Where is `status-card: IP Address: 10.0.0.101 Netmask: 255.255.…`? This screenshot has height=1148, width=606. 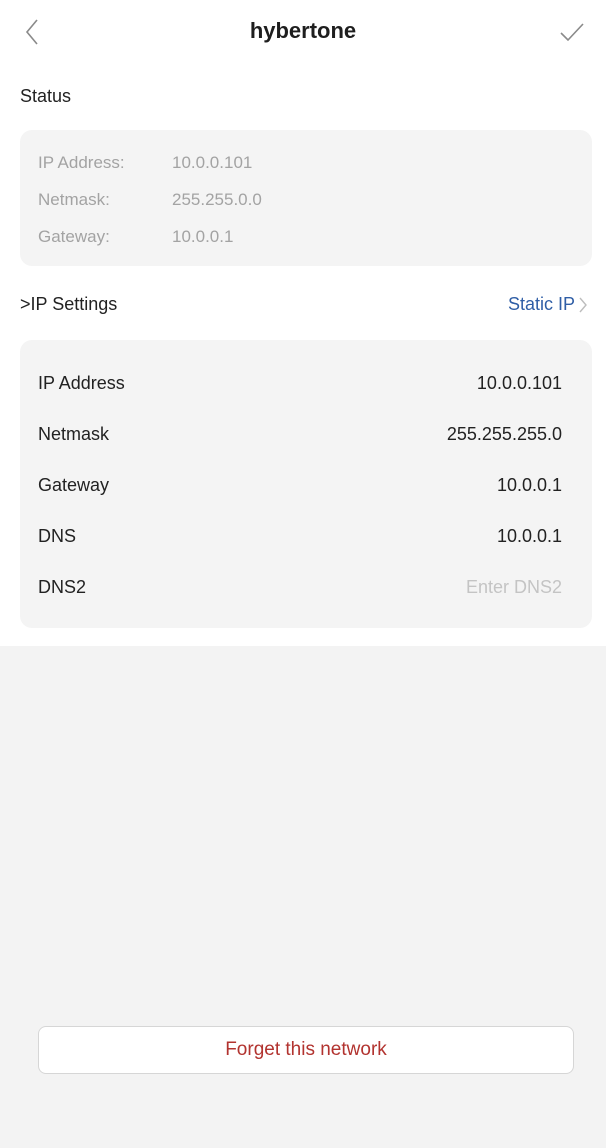
status-card: IP Address: 10.0.0.101 Netmask: 255.255.… is located at coordinates (306, 198).